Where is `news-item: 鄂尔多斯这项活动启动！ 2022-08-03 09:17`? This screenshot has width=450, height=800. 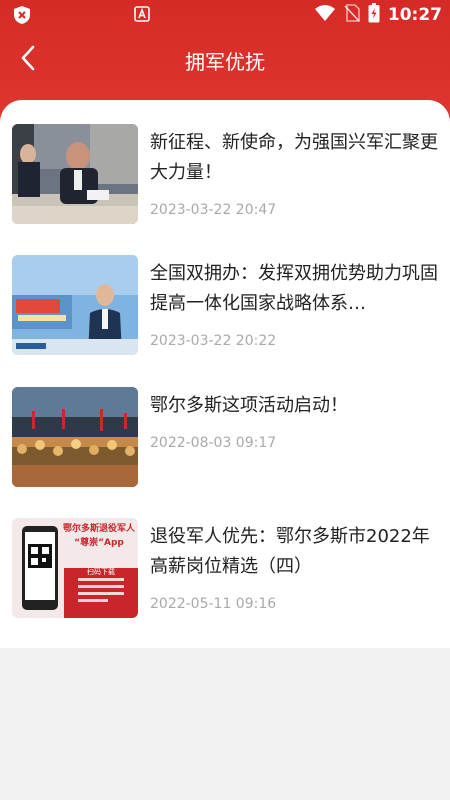 news-item: 鄂尔多斯这项活动启动！ 2022-08-03 09:17 is located at coordinates (225, 438).